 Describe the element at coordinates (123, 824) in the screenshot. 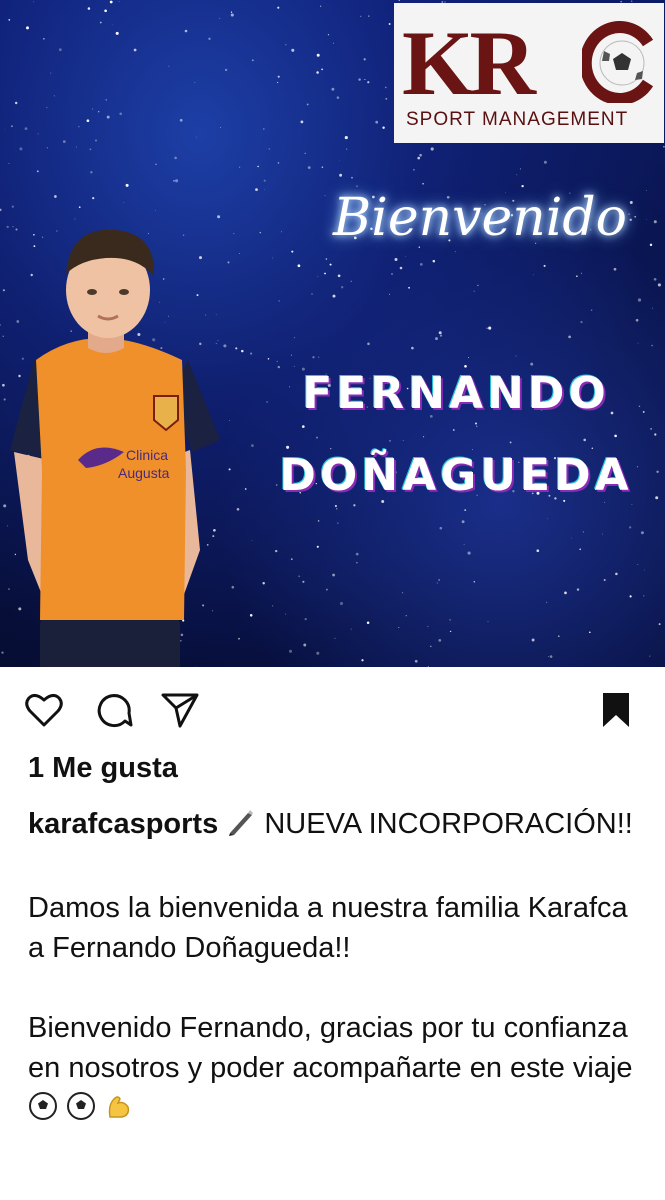

I see `caption-username: karafcasports` at that location.